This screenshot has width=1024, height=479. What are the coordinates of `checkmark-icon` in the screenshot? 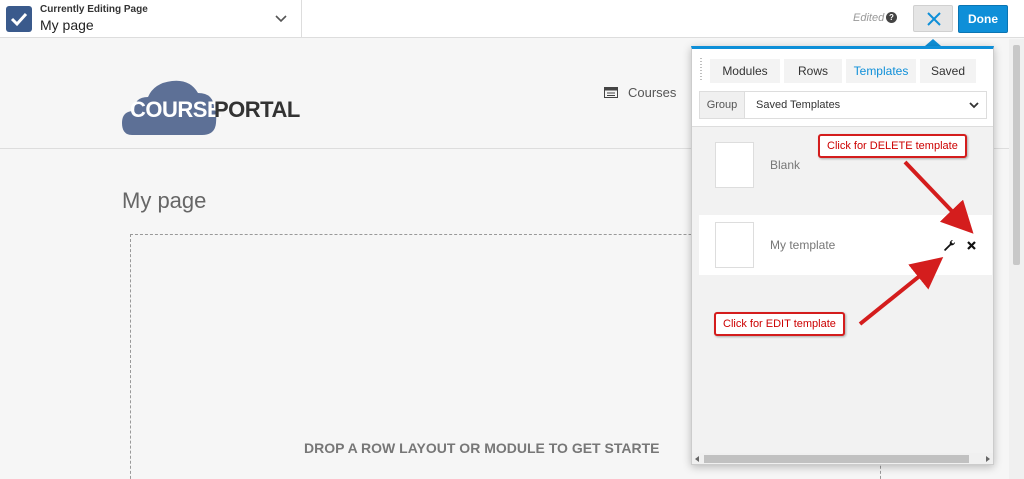 It's located at (19, 19).